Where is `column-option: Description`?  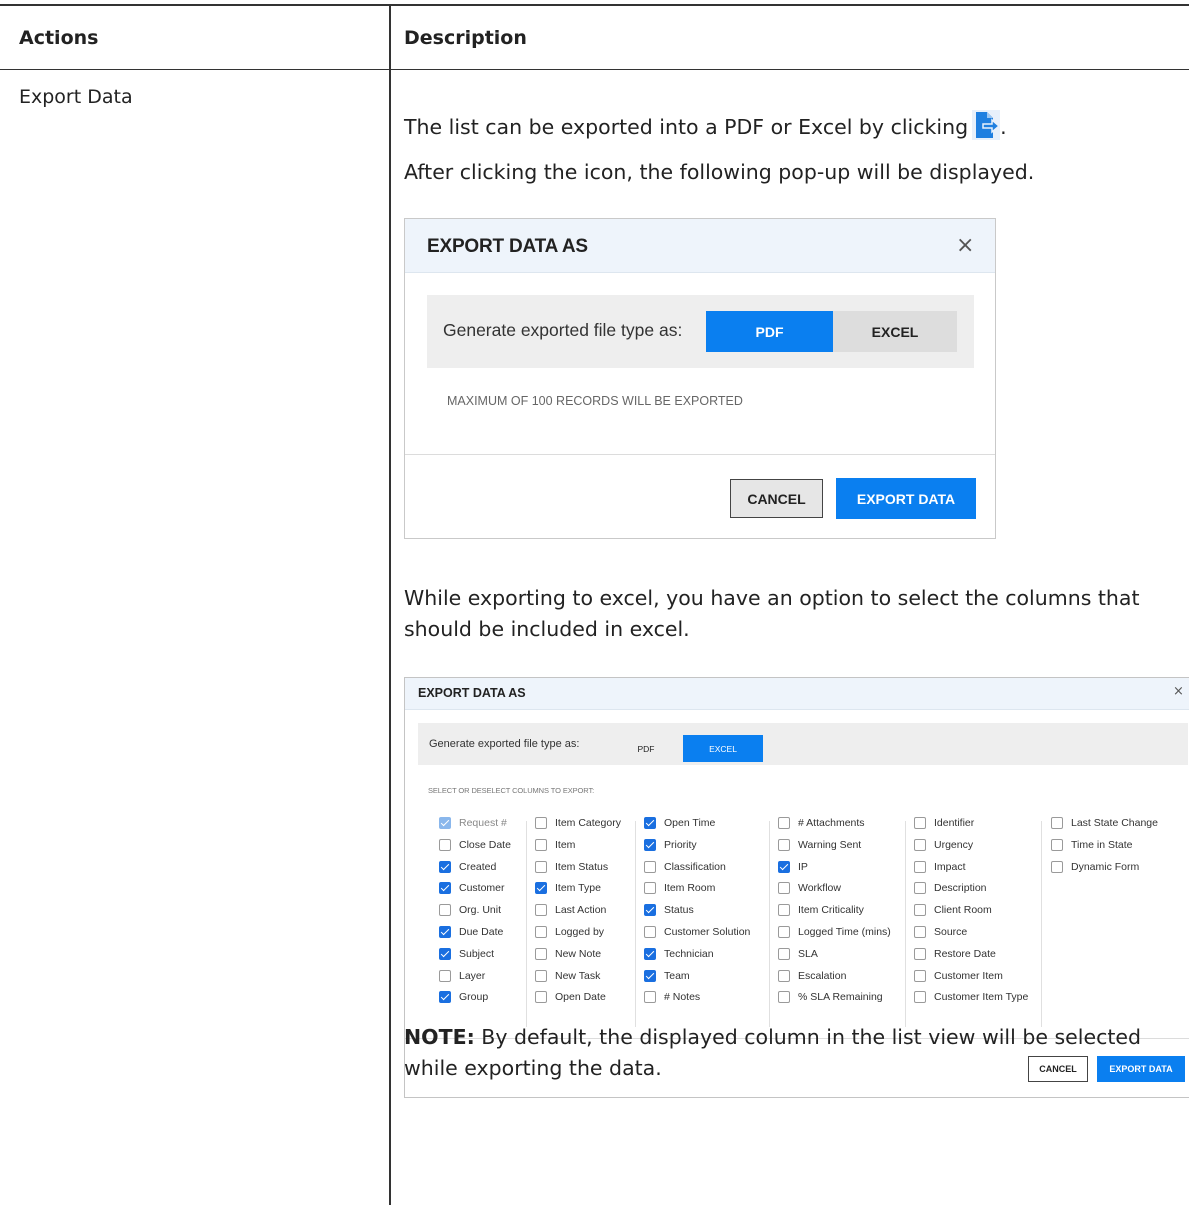 column-option: Description is located at coordinates (950, 888).